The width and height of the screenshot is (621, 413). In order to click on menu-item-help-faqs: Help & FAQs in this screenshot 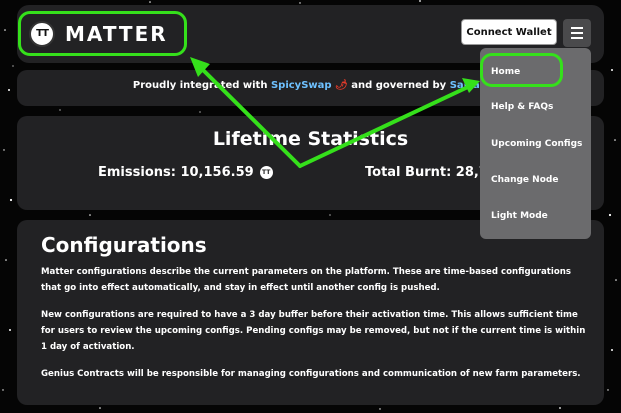, I will do `click(522, 107)`.